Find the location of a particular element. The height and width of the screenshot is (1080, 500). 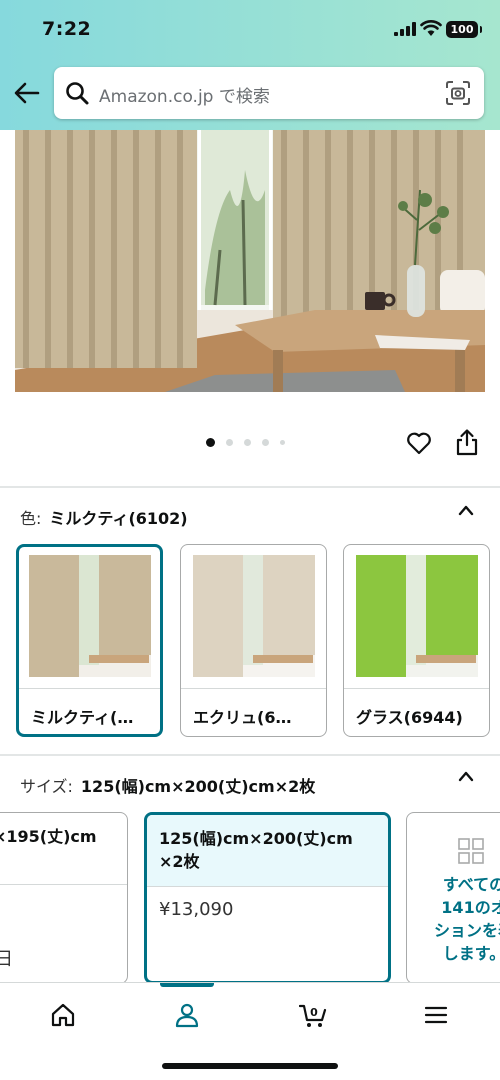

size-option-value: 125(幅)cm×200(丈)cm×2枚 is located at coordinates (198, 786).